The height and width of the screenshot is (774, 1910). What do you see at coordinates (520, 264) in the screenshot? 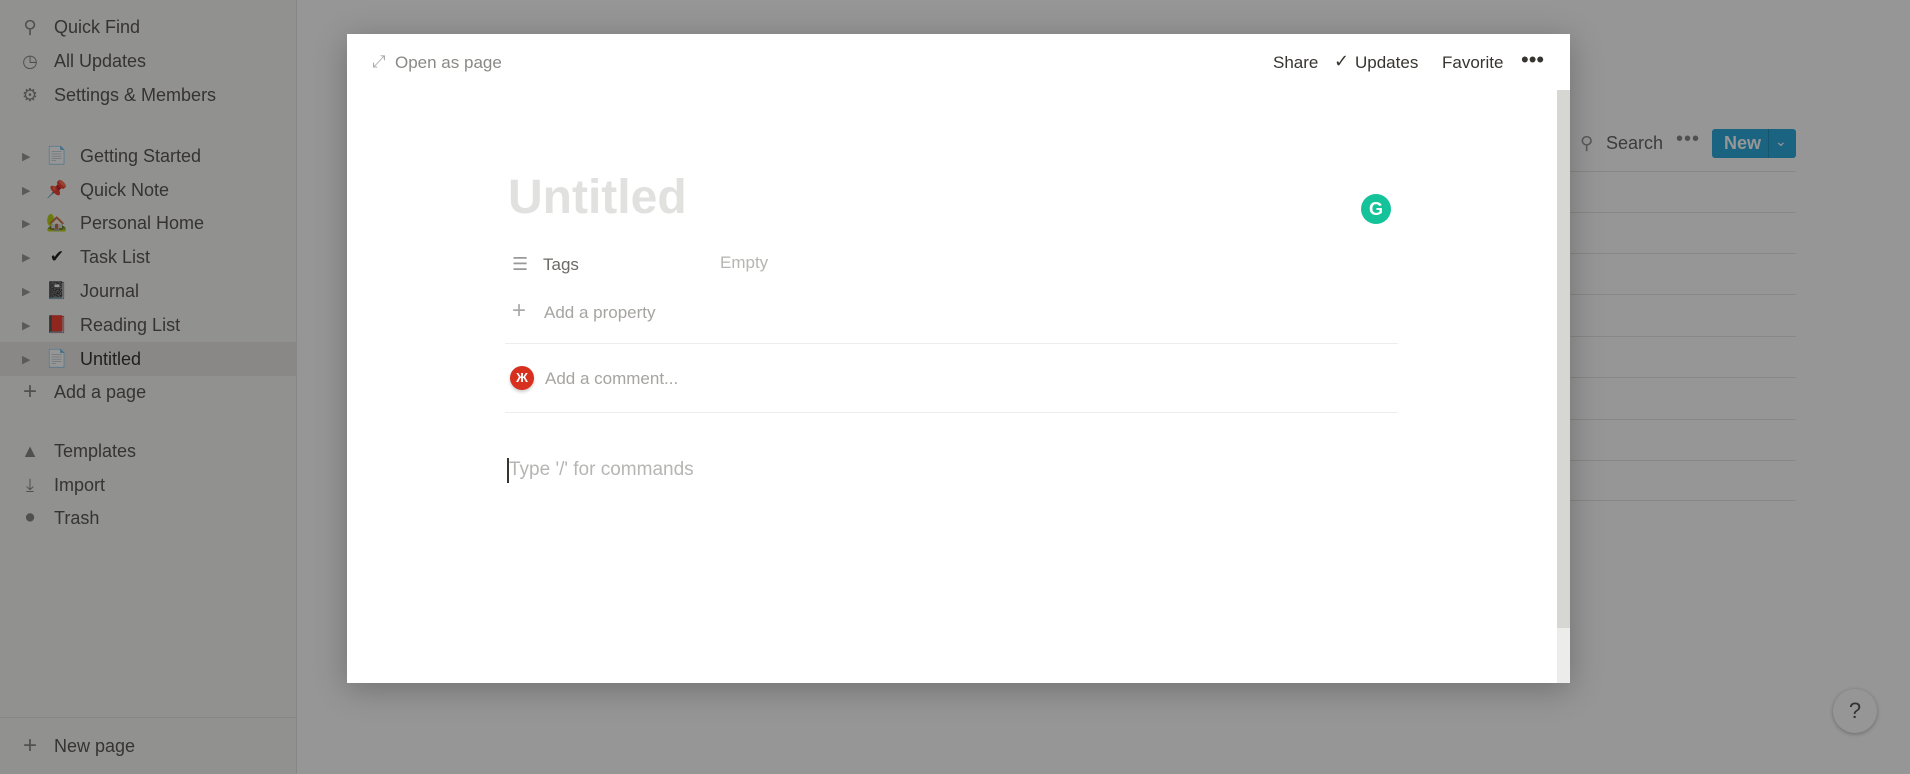
I see `list-icon: ☰` at bounding box center [520, 264].